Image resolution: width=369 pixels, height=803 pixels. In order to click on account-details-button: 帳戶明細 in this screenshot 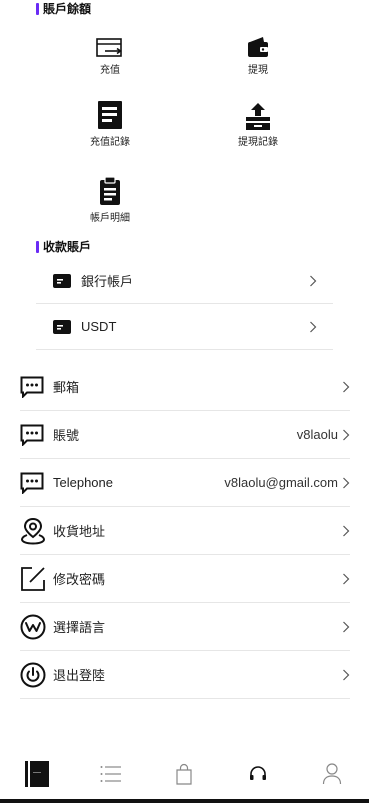, I will do `click(110, 199)`.